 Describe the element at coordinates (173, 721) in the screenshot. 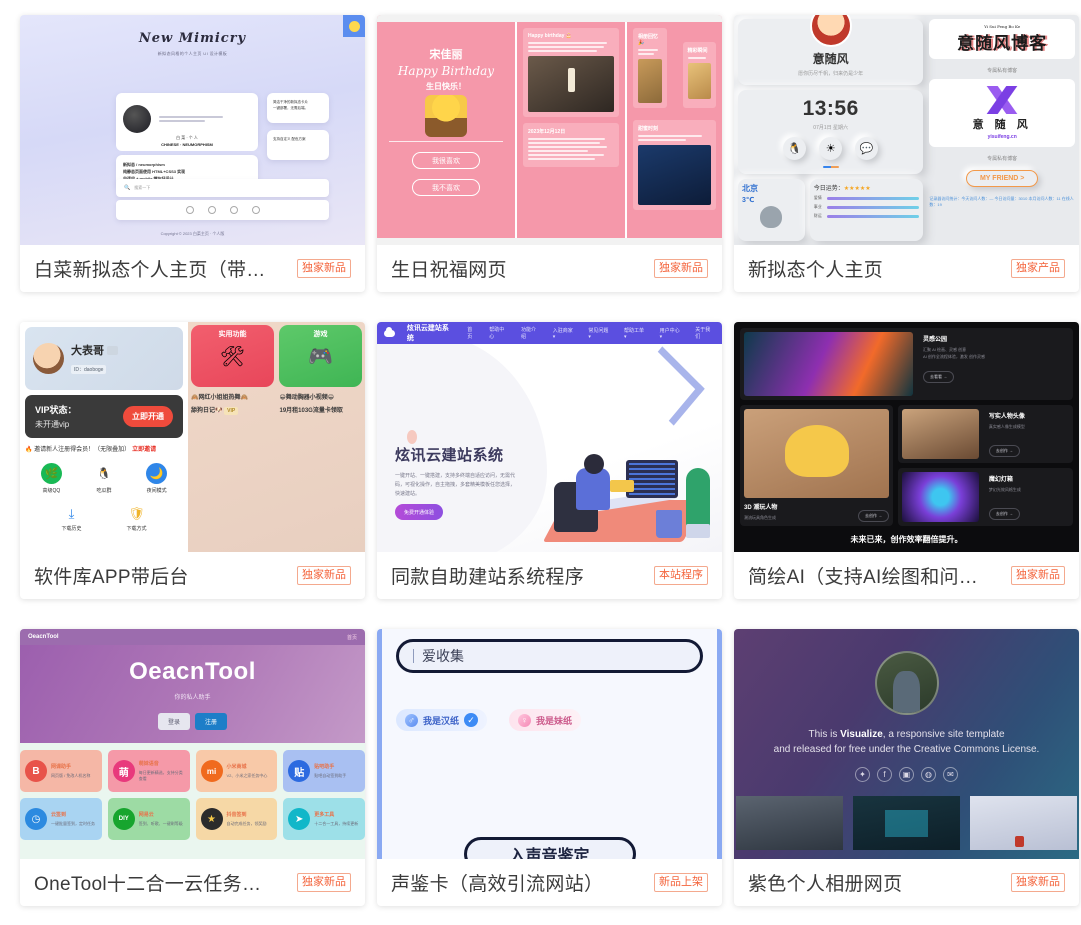

I see `login-button: 登录` at that location.